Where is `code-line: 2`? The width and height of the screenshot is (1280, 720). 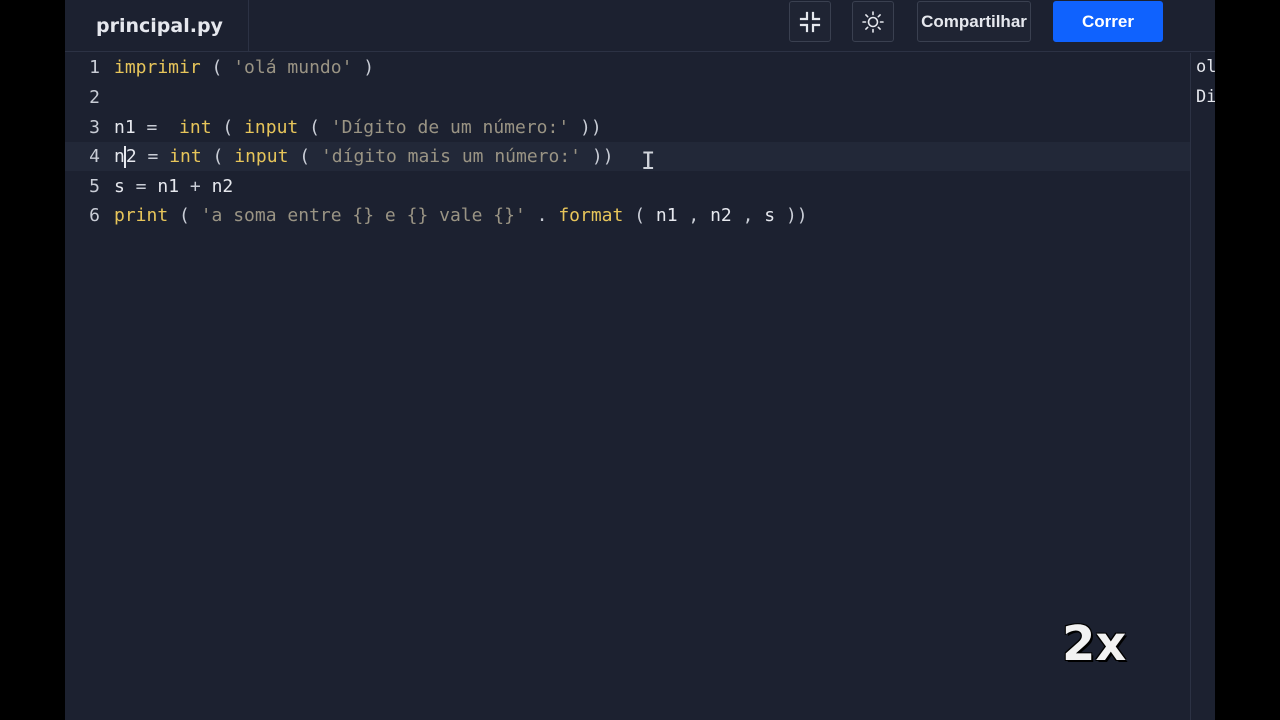 code-line: 2 is located at coordinates (627, 97).